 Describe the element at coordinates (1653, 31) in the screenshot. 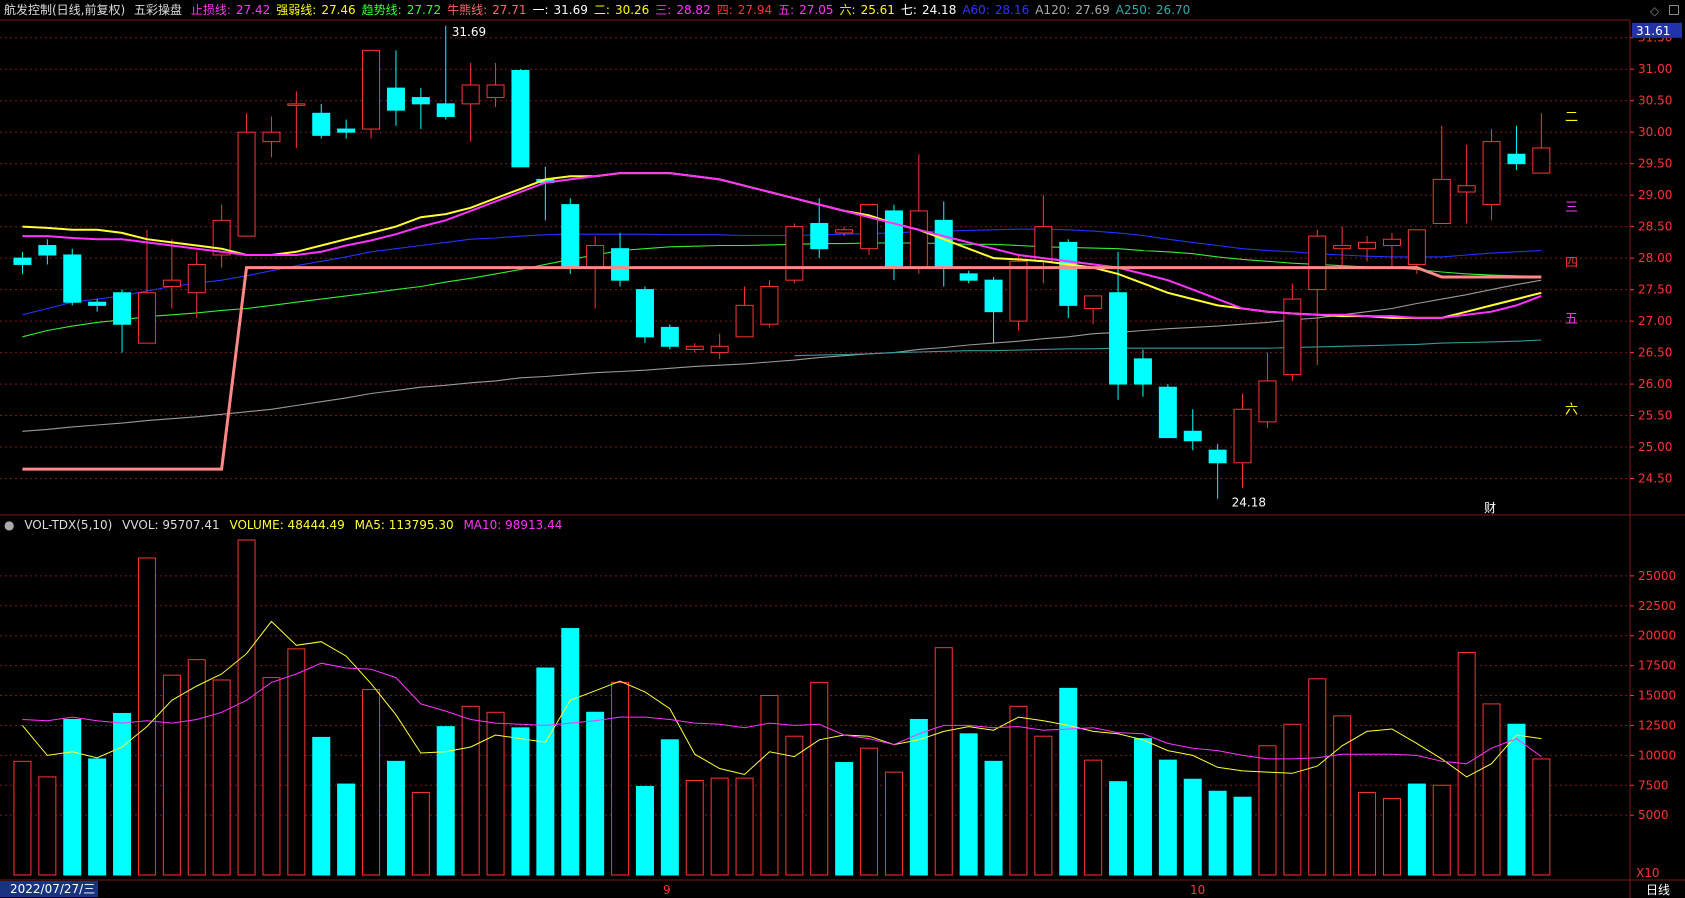

I see `current-price-label: 31.61` at that location.